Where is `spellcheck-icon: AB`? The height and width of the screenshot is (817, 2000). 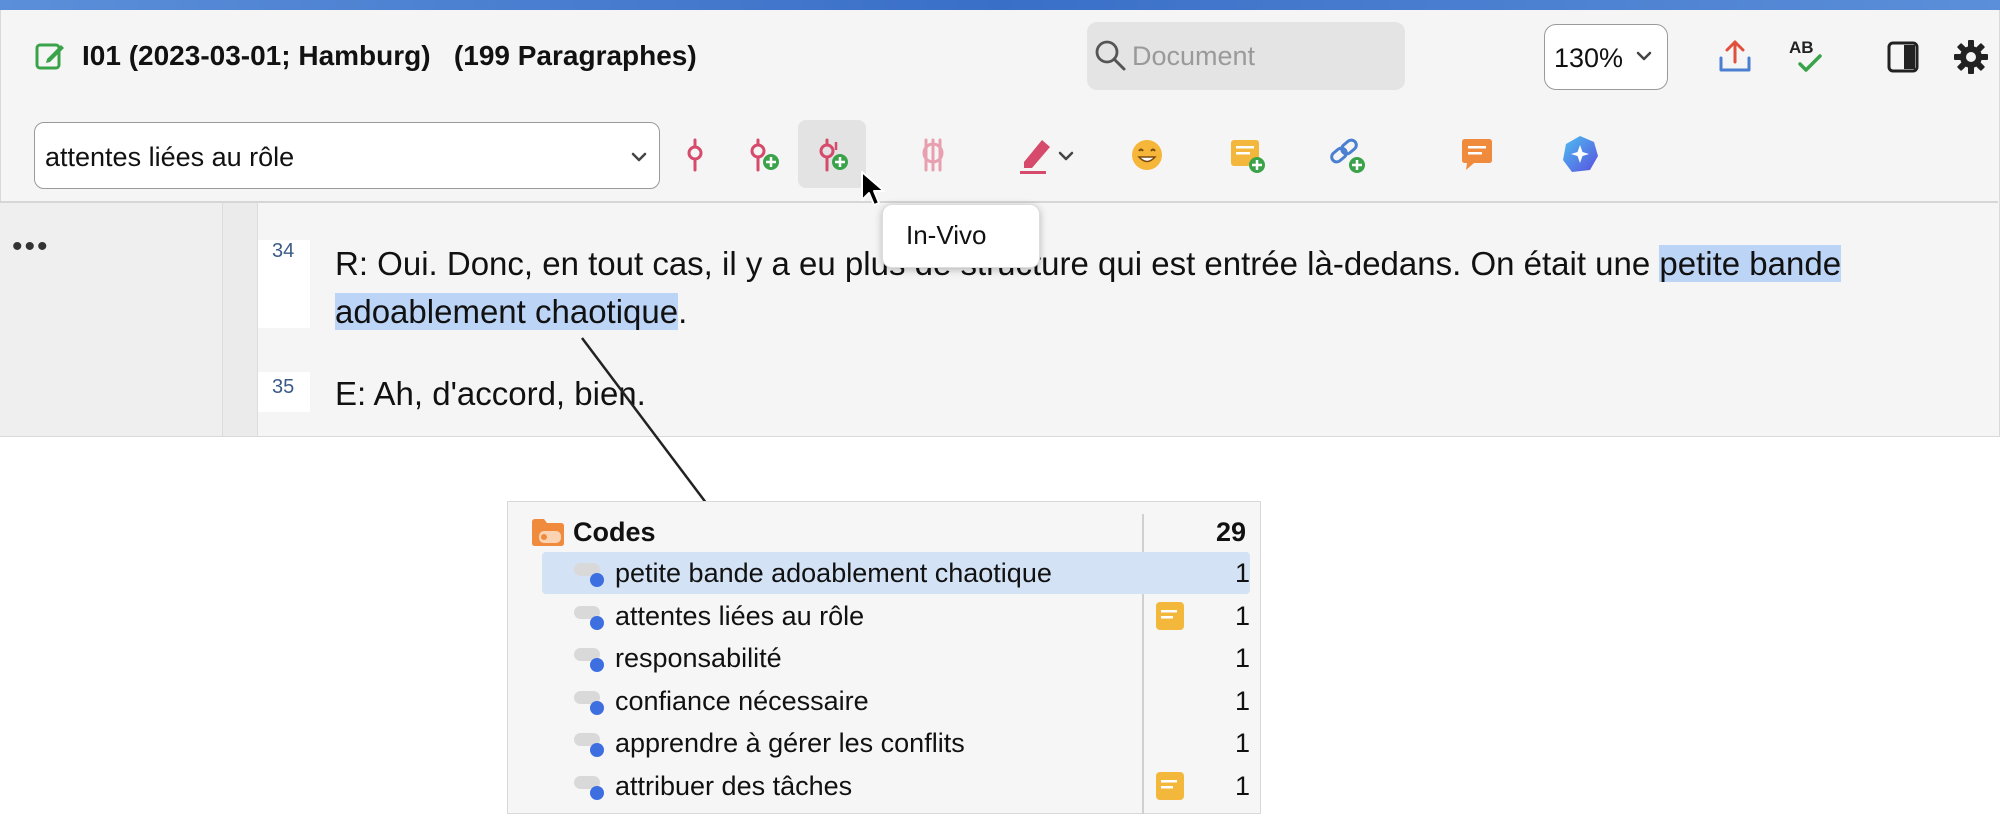
spellcheck-icon: AB is located at coordinates (1806, 56).